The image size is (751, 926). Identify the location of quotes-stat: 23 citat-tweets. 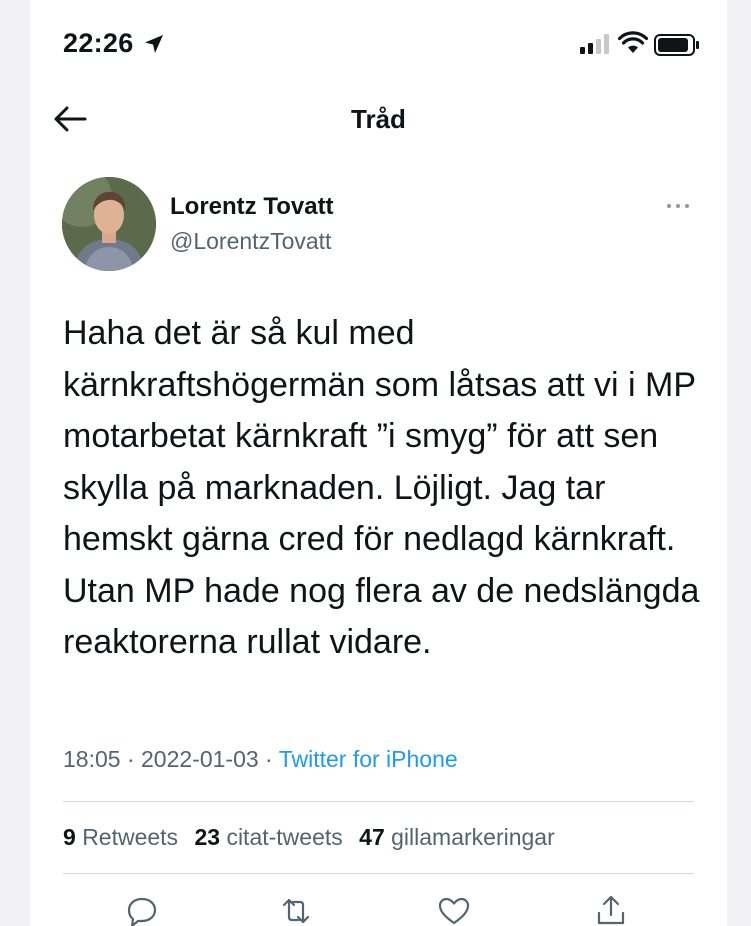
(268, 837).